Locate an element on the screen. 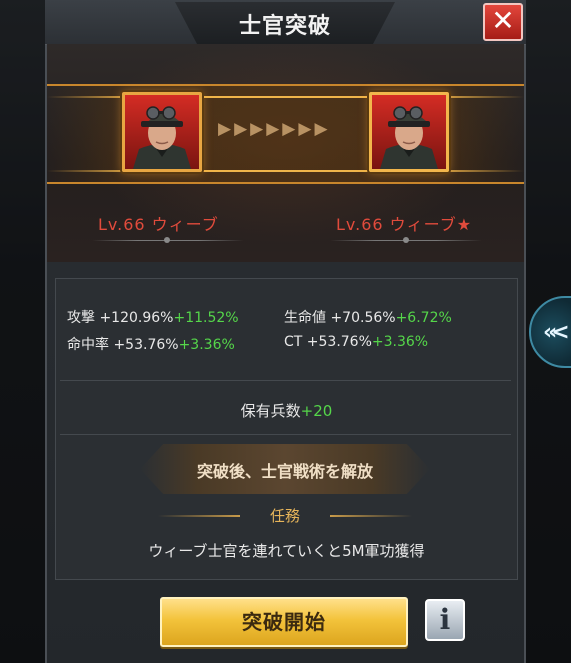  close-button: ✕ is located at coordinates (503, 22).